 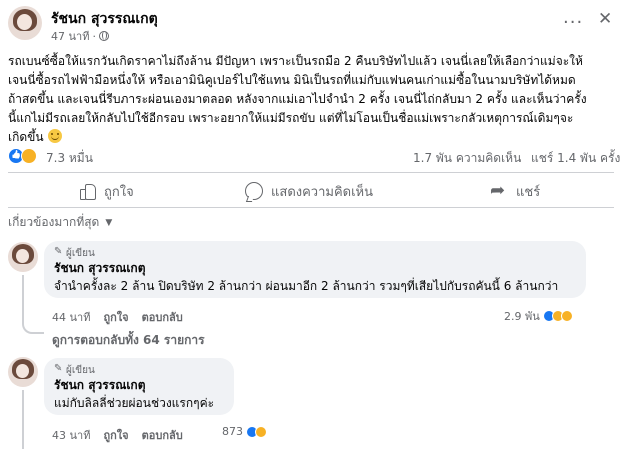 I want to click on reaction-count: 7.3 หมื่น, so click(x=69, y=158).